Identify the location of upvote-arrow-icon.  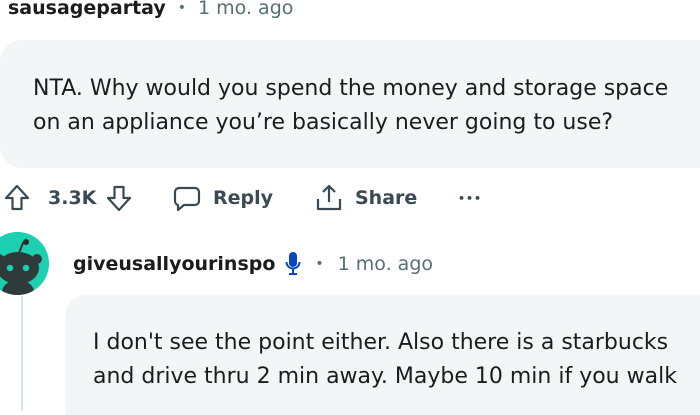
(17, 198).